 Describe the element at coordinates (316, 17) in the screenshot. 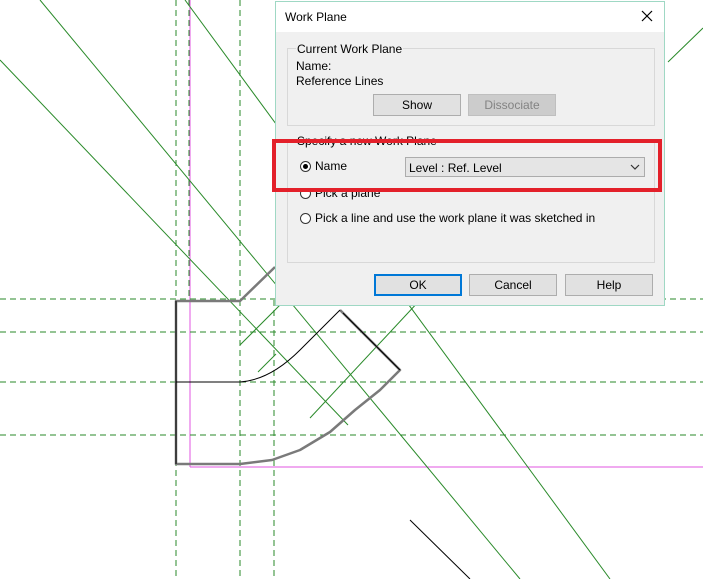

I see `dialog-title: Work Plane` at that location.